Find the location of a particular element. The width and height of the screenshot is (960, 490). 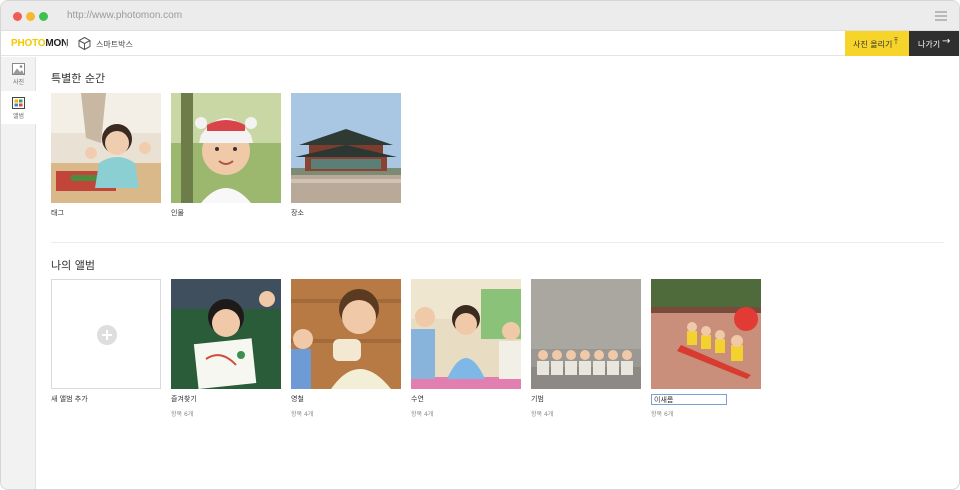

album-caption: 즐겨찾기 is located at coordinates (184, 399).